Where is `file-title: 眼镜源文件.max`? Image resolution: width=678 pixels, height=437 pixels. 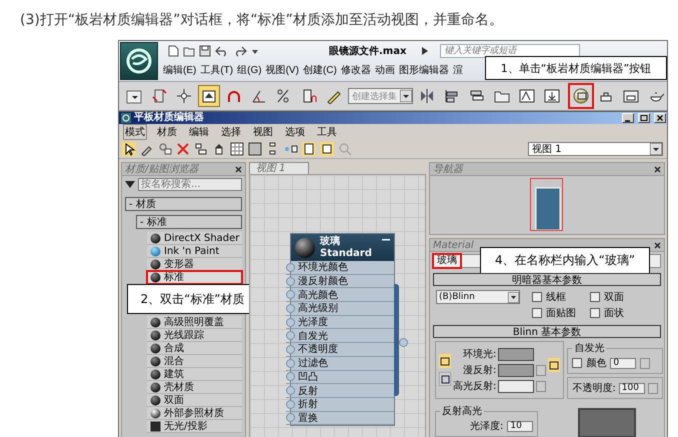 file-title: 眼镜源文件.max is located at coordinates (367, 51).